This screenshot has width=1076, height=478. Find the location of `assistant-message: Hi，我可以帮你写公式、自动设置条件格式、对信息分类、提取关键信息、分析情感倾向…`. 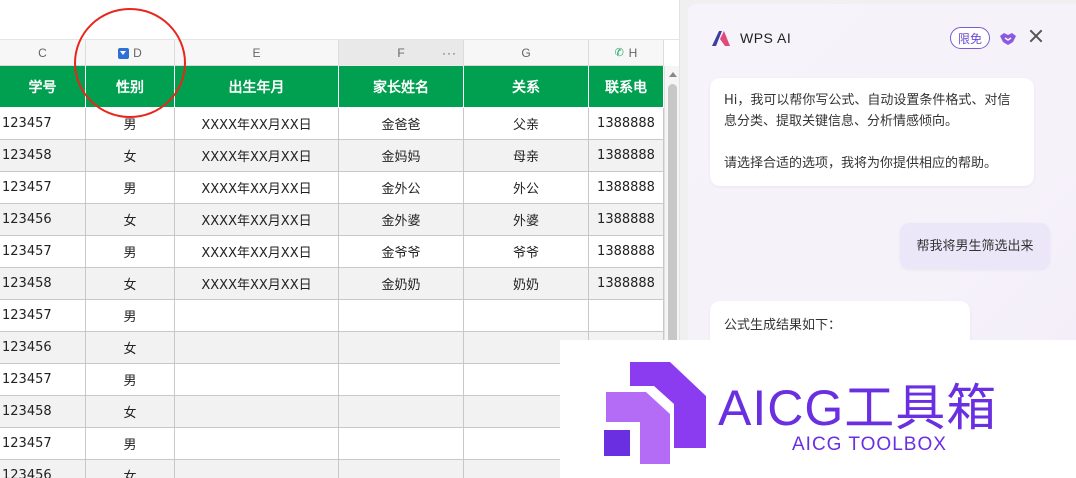

assistant-message: Hi，我可以帮你写公式、自动设置条件格式、对信息分类、提取关键信息、分析情感倾向… is located at coordinates (872, 132).